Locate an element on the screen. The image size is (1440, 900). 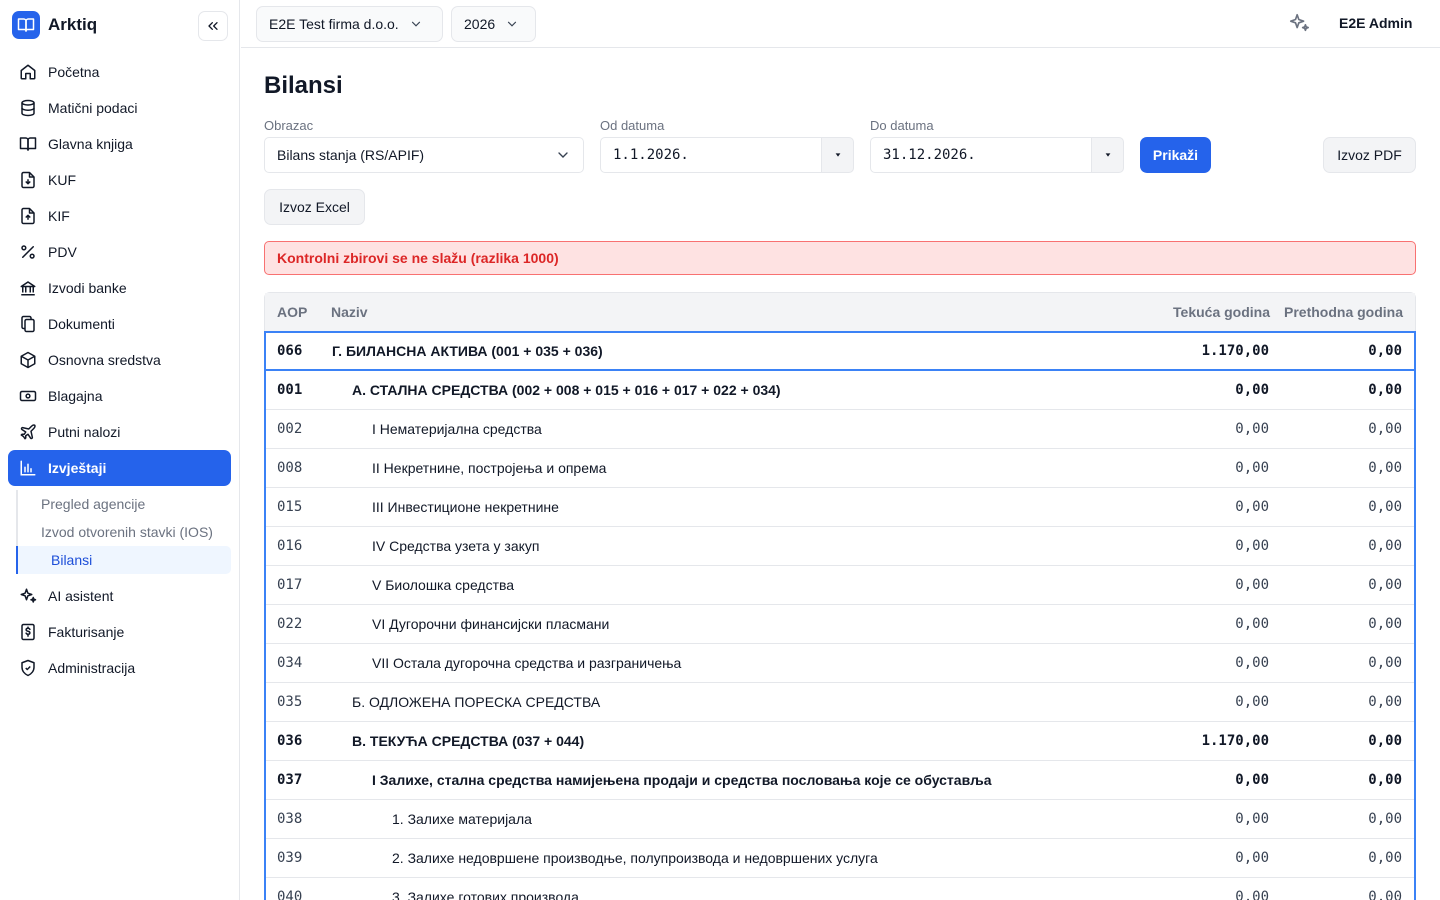
from-date-label: Od datuma is located at coordinates (632, 125).